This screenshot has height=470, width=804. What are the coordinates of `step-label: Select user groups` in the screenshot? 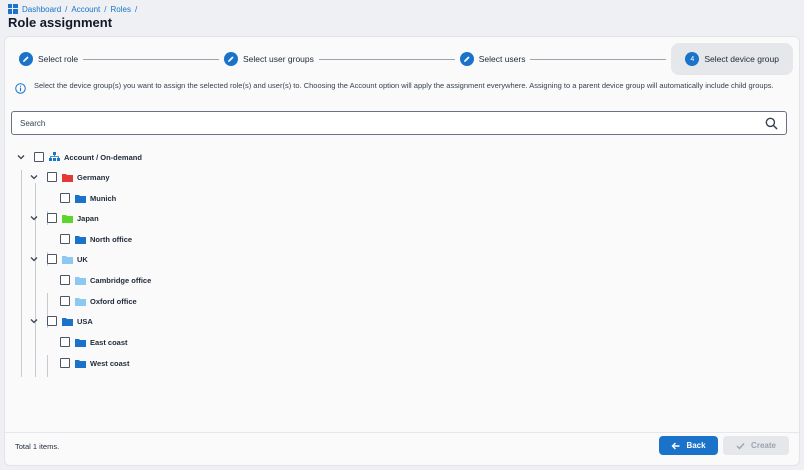 It's located at (278, 59).